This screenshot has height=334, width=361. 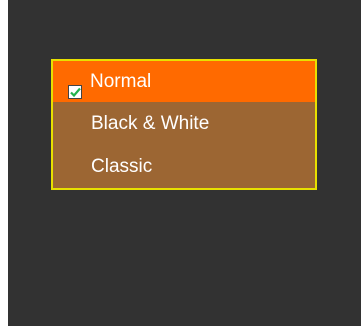 I want to click on menu-item-normal: Normal, so click(x=184, y=81).